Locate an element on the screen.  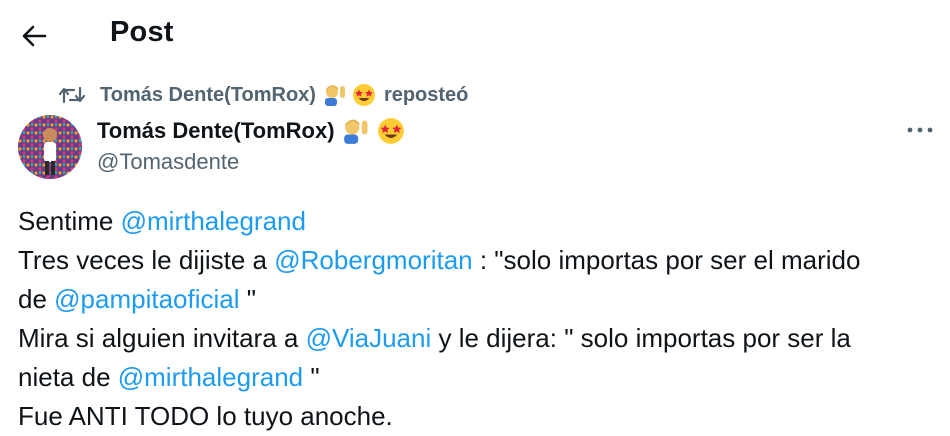
author-handle: @Tomasdente is located at coordinates (168, 162).